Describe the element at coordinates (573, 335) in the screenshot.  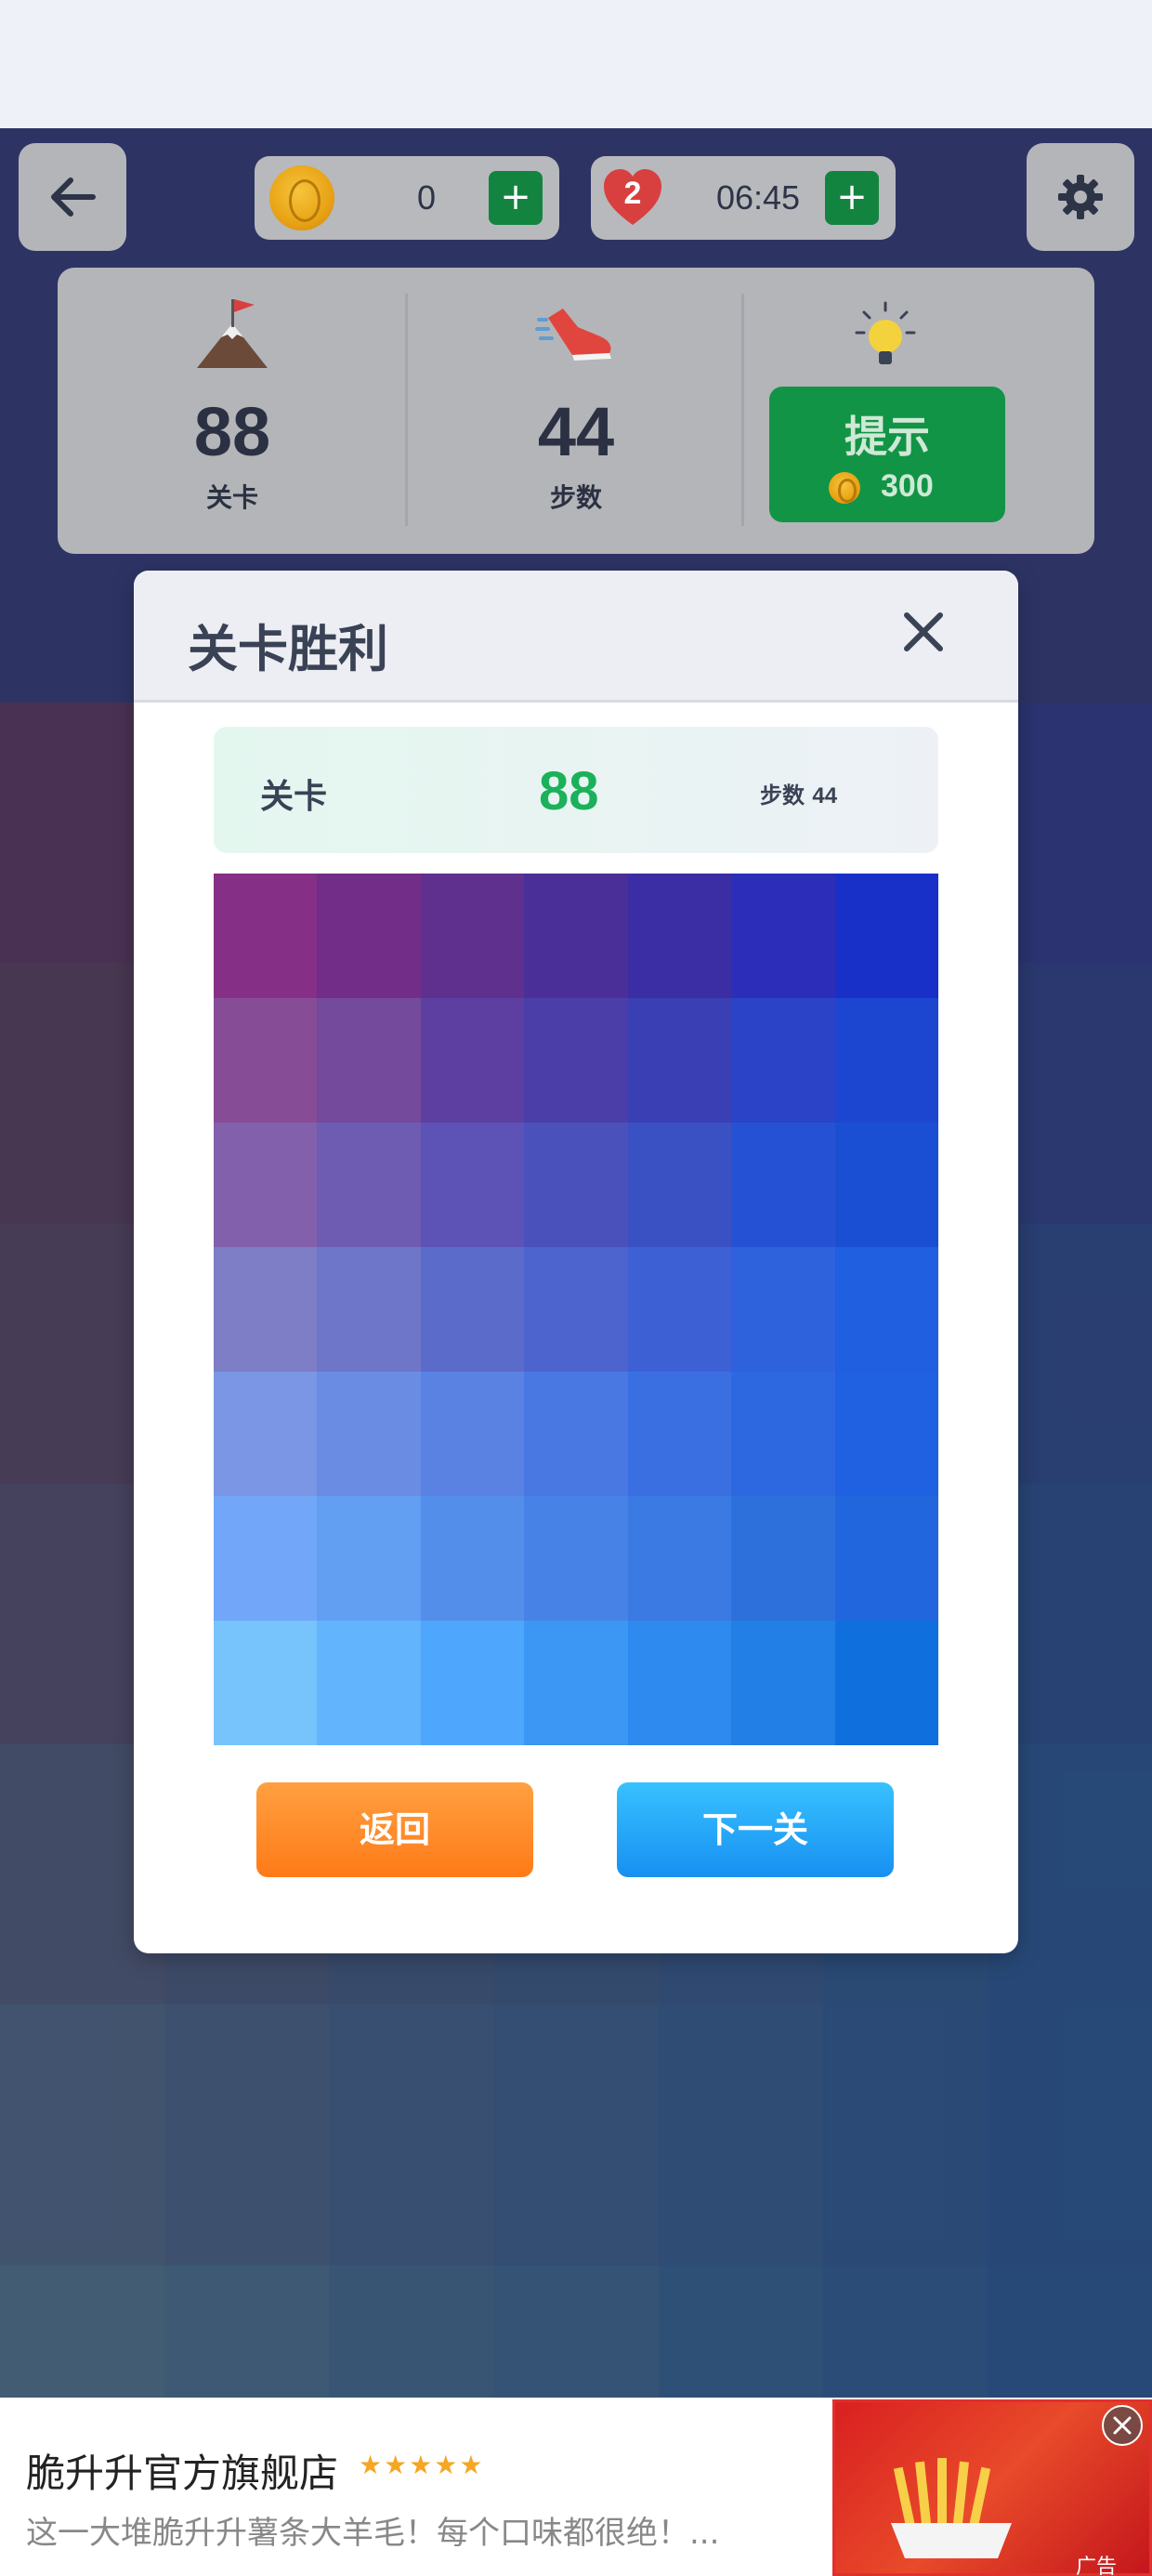
I see `sneaker-icon` at that location.